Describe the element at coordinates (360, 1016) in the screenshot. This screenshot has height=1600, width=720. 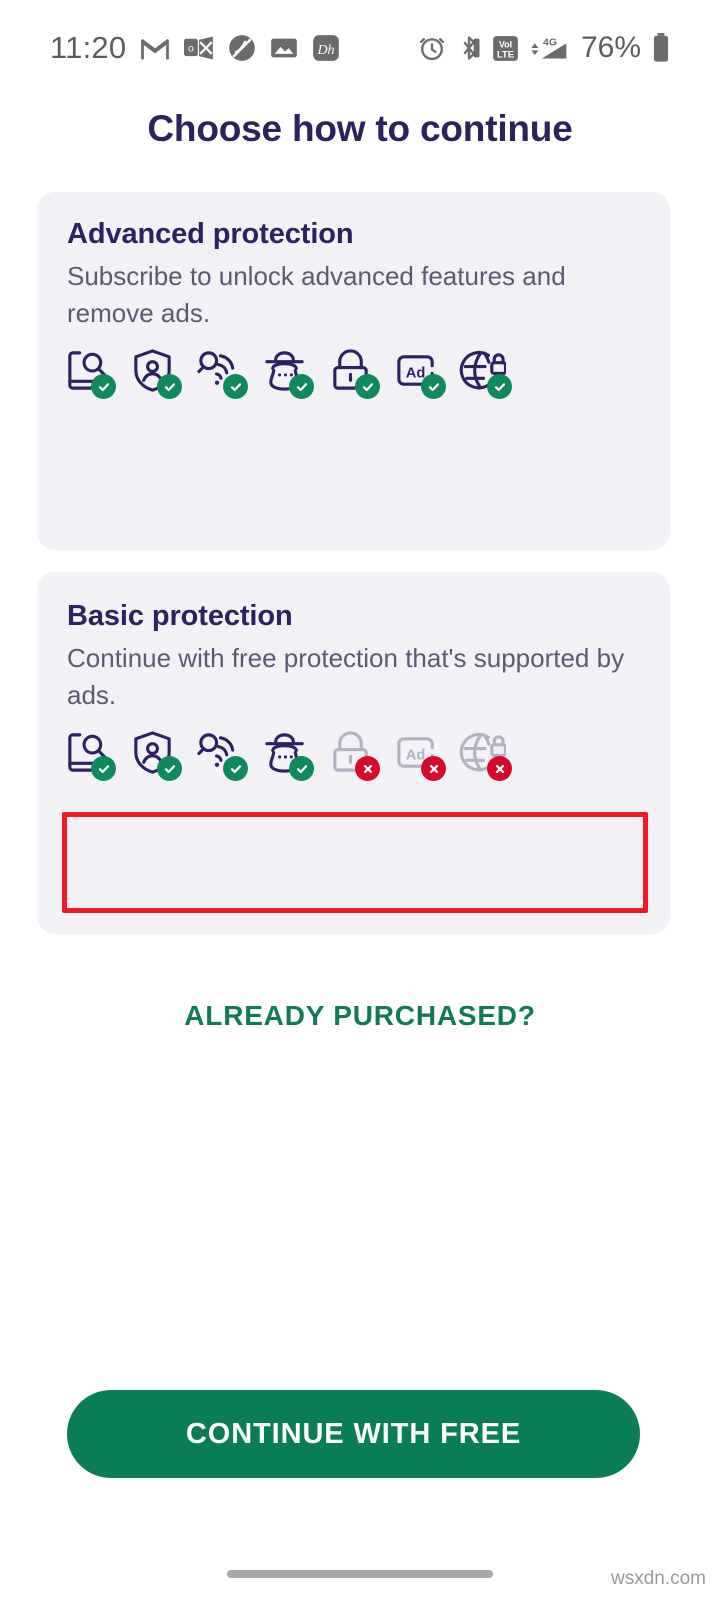
I see `already-purchased-link: ALREADY PURCHASED?` at that location.